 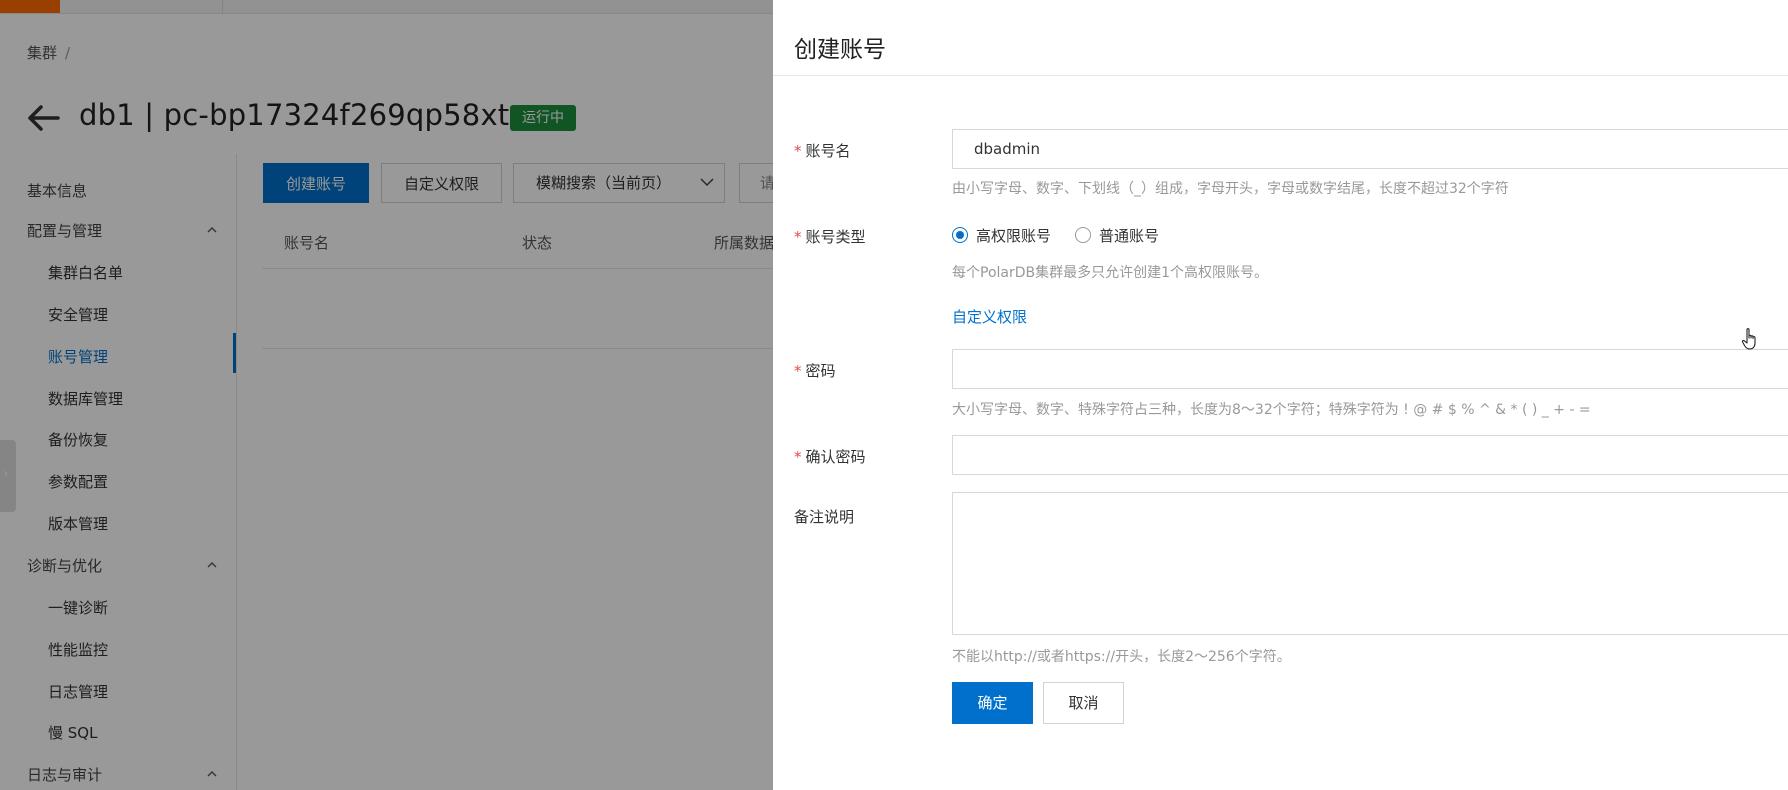 I want to click on remark-textarea, so click(x=1370, y=563).